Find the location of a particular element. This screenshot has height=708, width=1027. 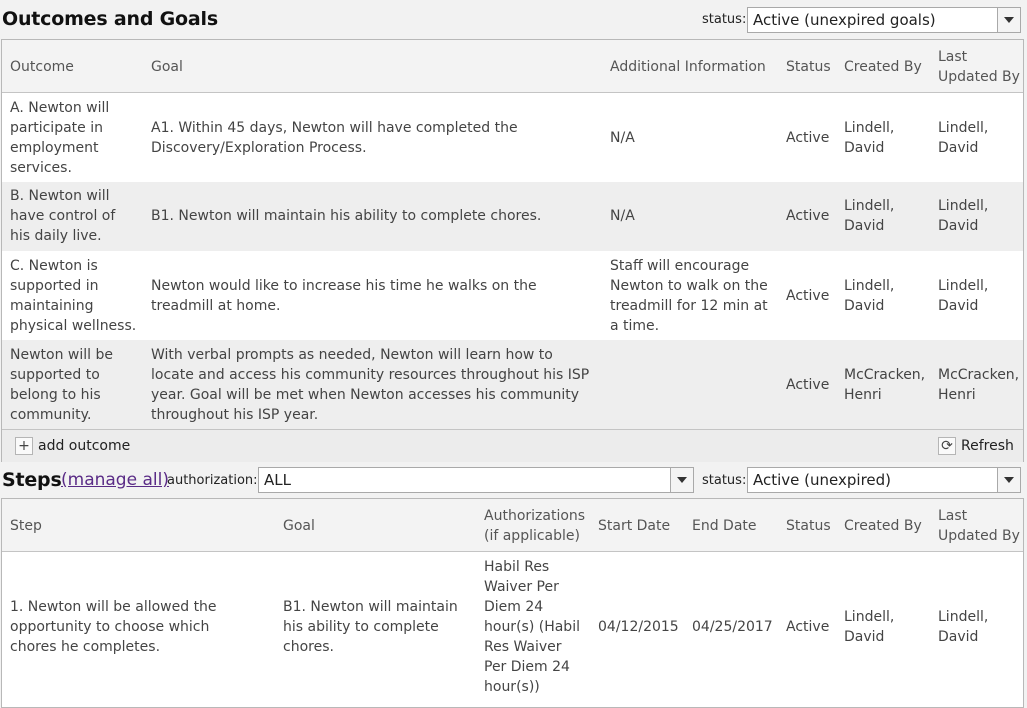

authorization-label: authorization: is located at coordinates (212, 480).